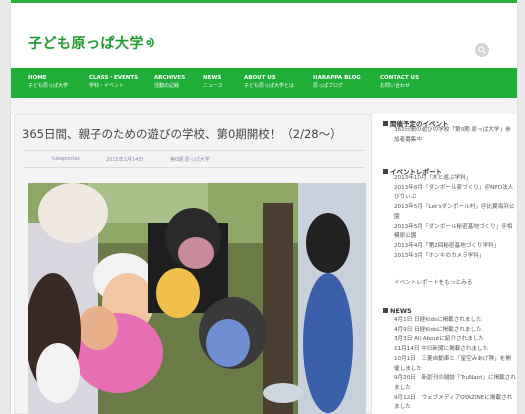 The image size is (525, 414). I want to click on nav-blog-jp: 原っぱブログ, so click(337, 86).